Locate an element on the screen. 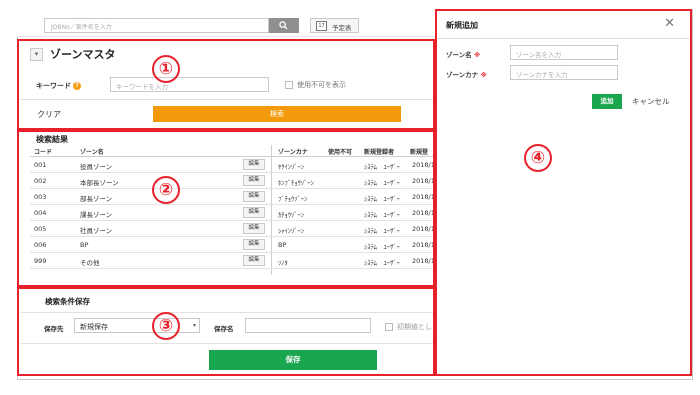  search-icon is located at coordinates (283, 25).